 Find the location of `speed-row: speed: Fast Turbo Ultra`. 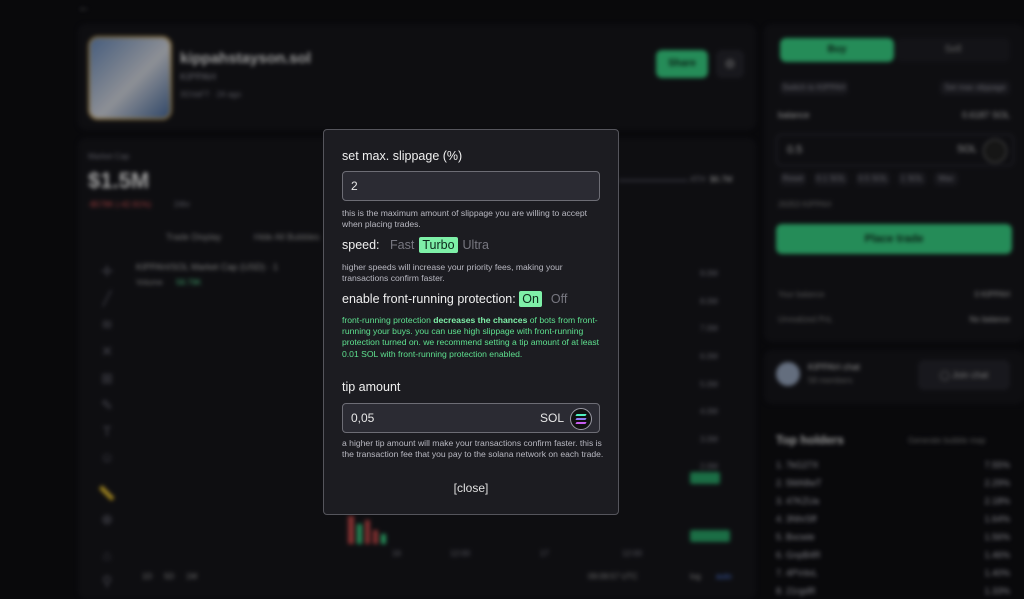

speed-row: speed: Fast Turbo Ultra is located at coordinates (418, 245).